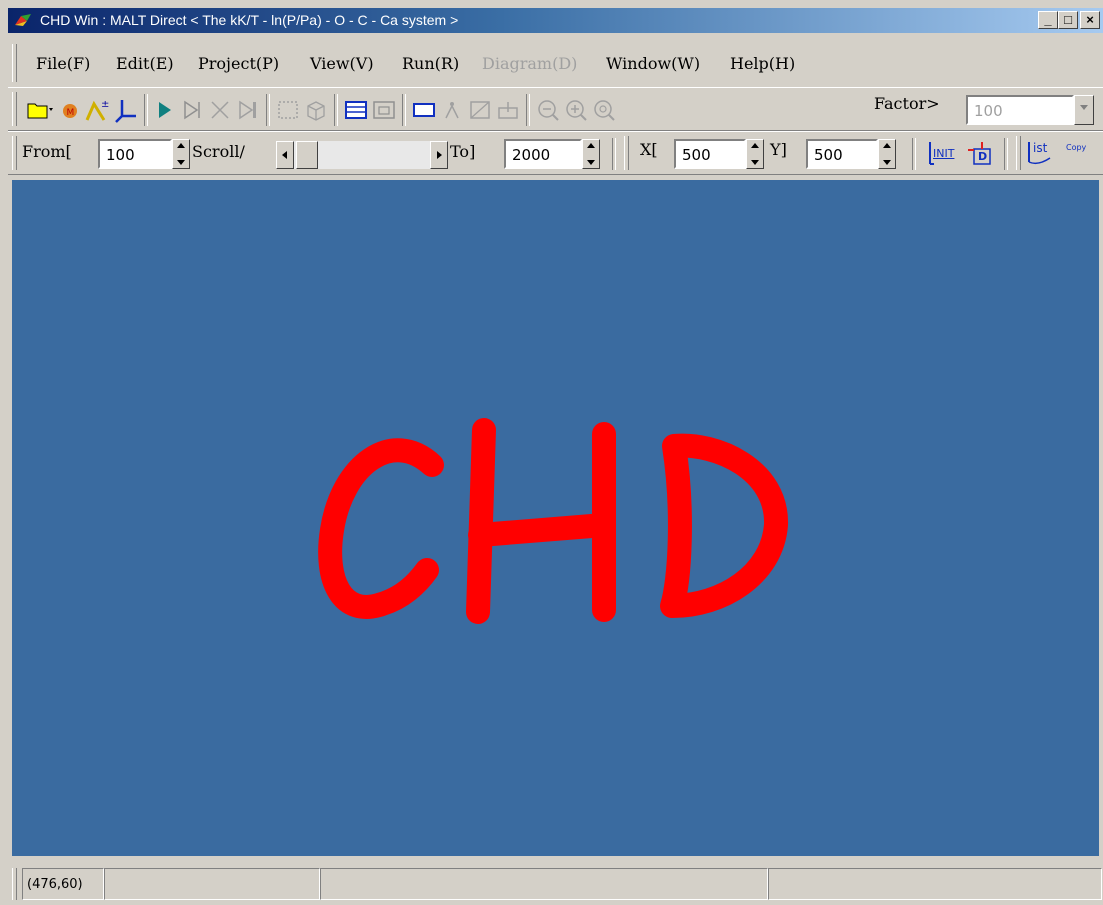  I want to click on canvas-drawing, so click(553, 521).